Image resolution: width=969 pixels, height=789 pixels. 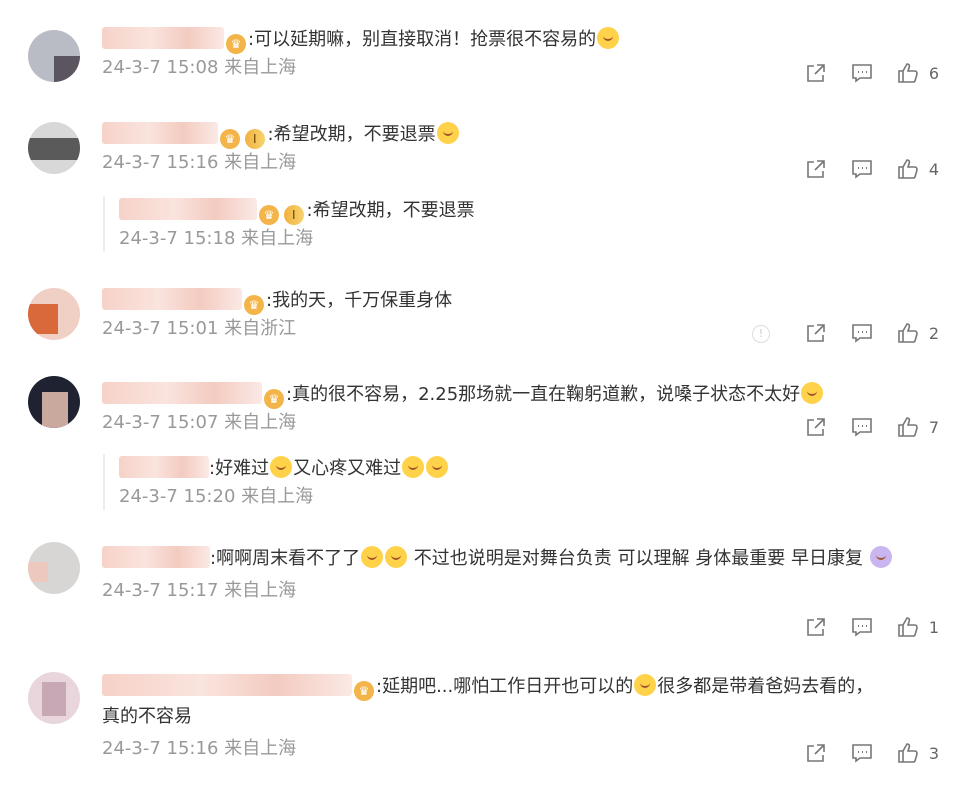 I want to click on like-button: 1, so click(x=918, y=627).